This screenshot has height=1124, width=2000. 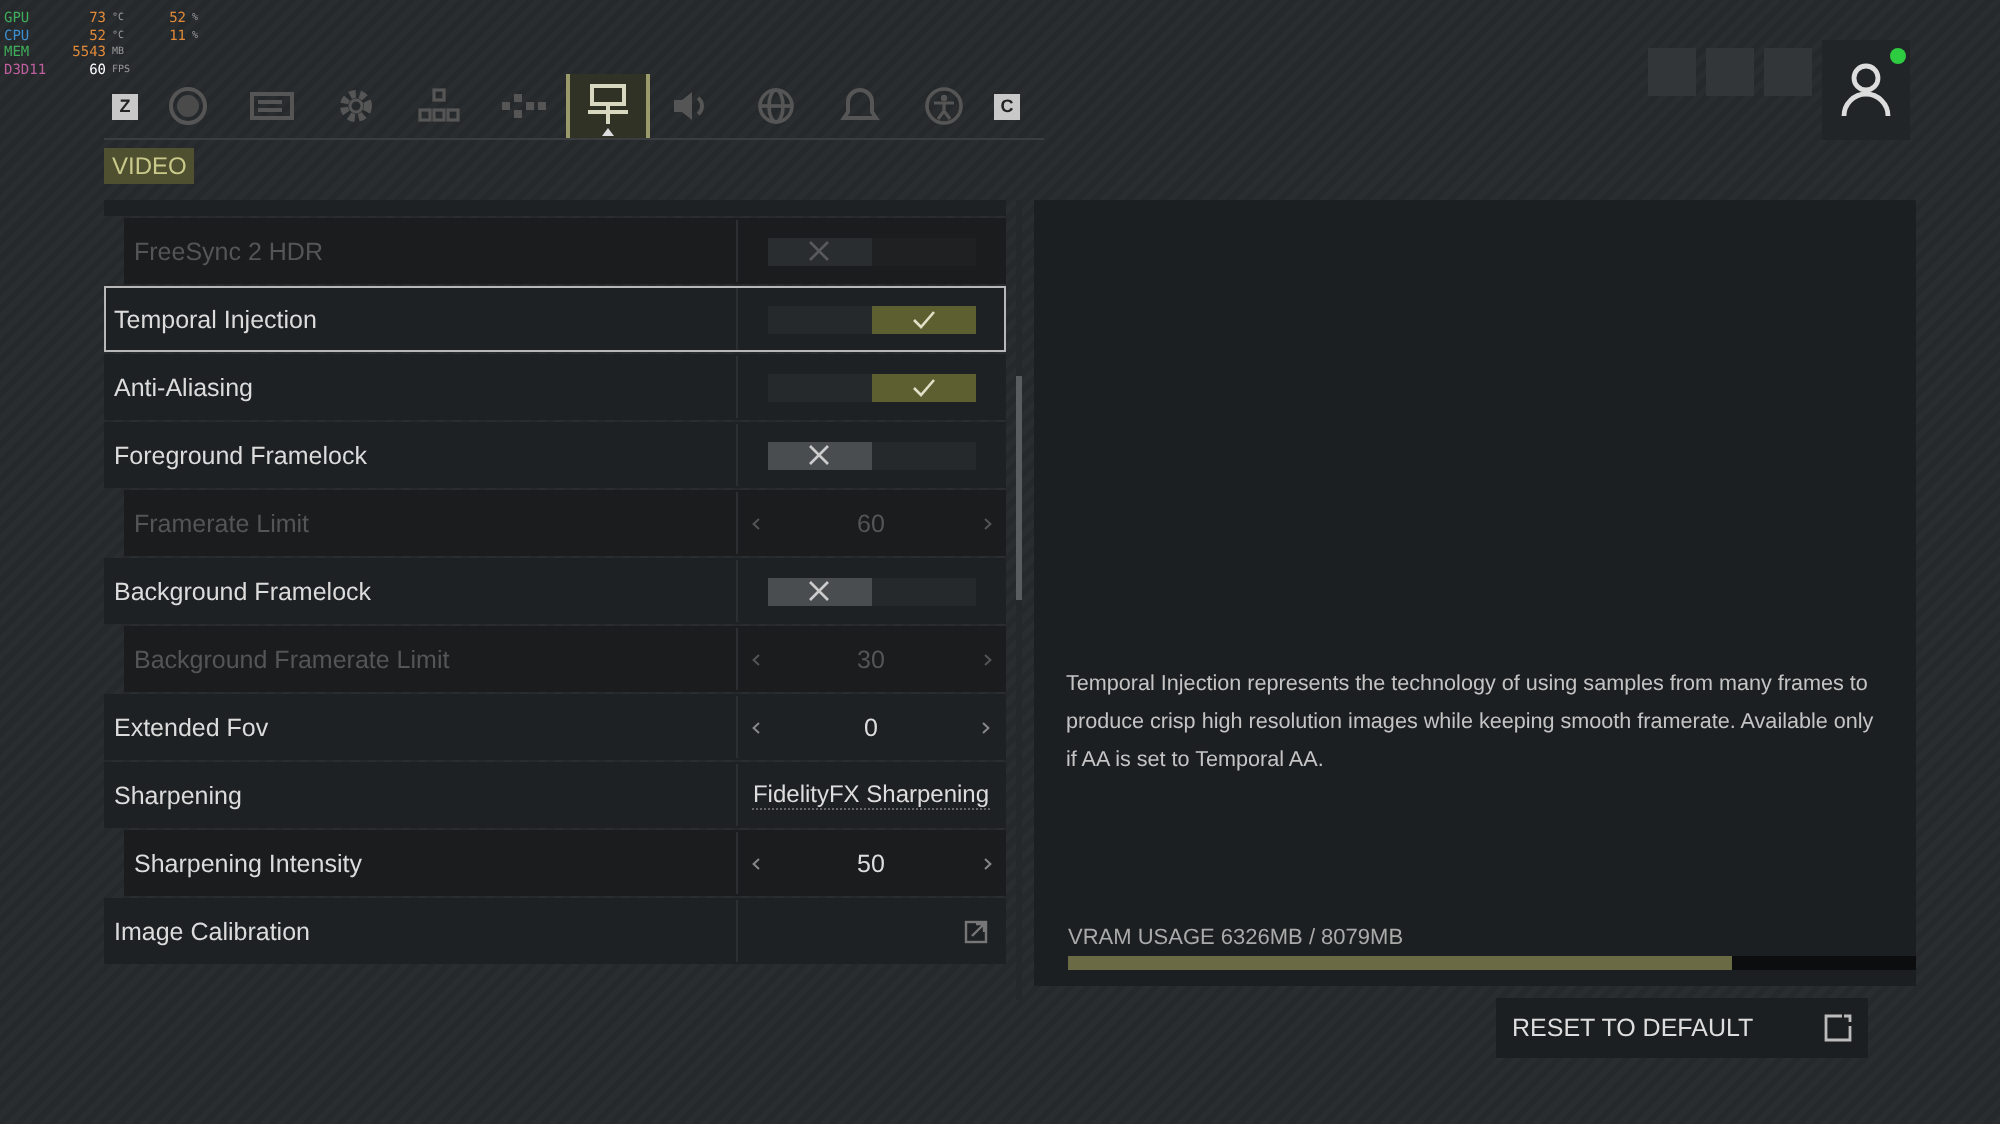 I want to click on external-link-icon, so click(x=976, y=931).